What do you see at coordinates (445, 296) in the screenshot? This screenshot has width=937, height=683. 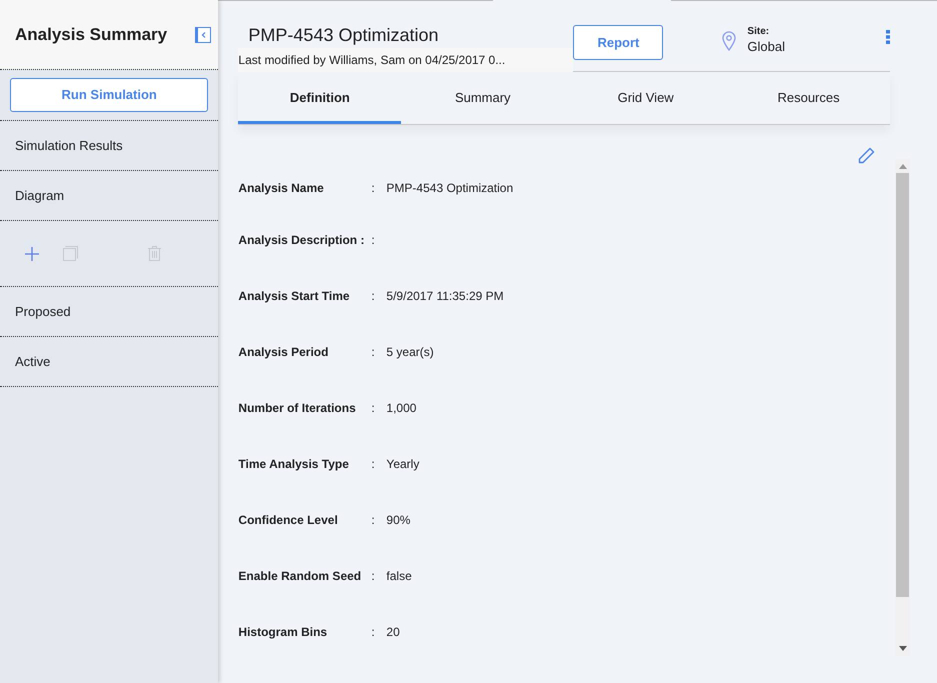 I see `field-value: 5/9/2017 11:35:29 PM` at bounding box center [445, 296].